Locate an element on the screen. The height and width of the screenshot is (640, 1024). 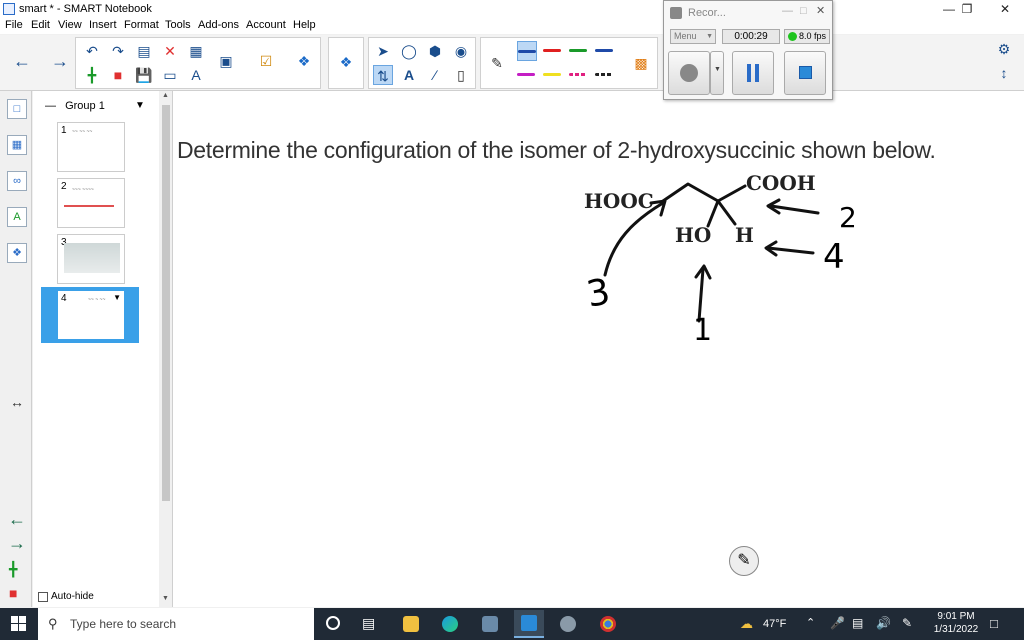
gallery-tab-icon: ▦ is located at coordinates (17, 145).